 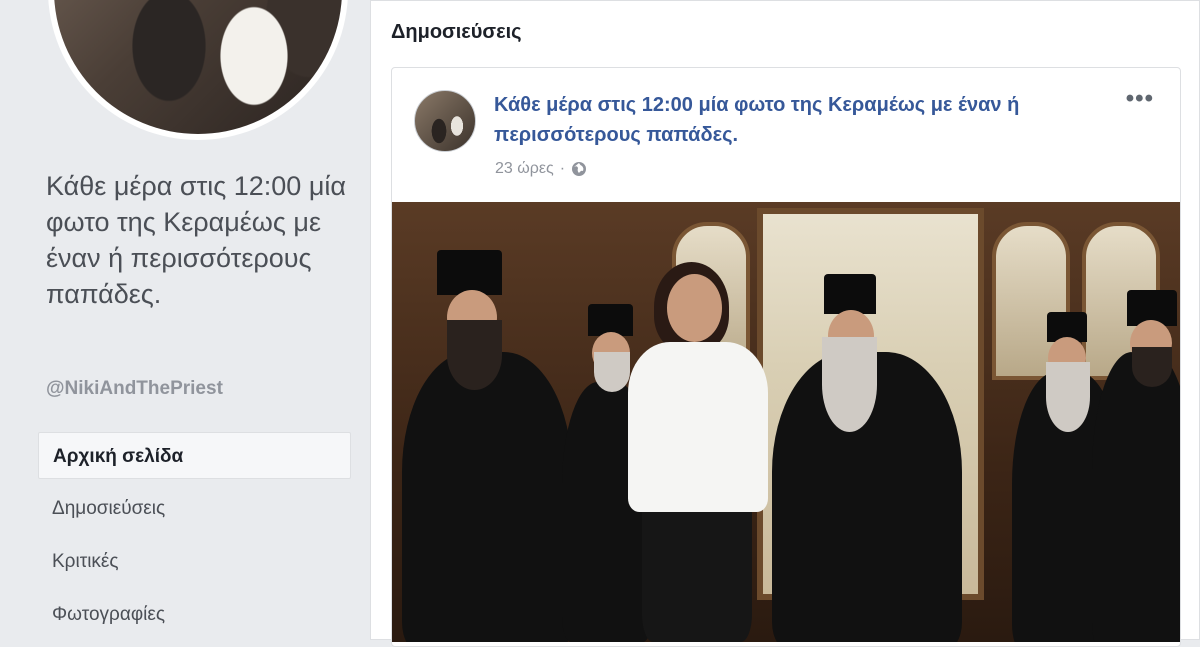 What do you see at coordinates (579, 169) in the screenshot?
I see `globe-icon` at bounding box center [579, 169].